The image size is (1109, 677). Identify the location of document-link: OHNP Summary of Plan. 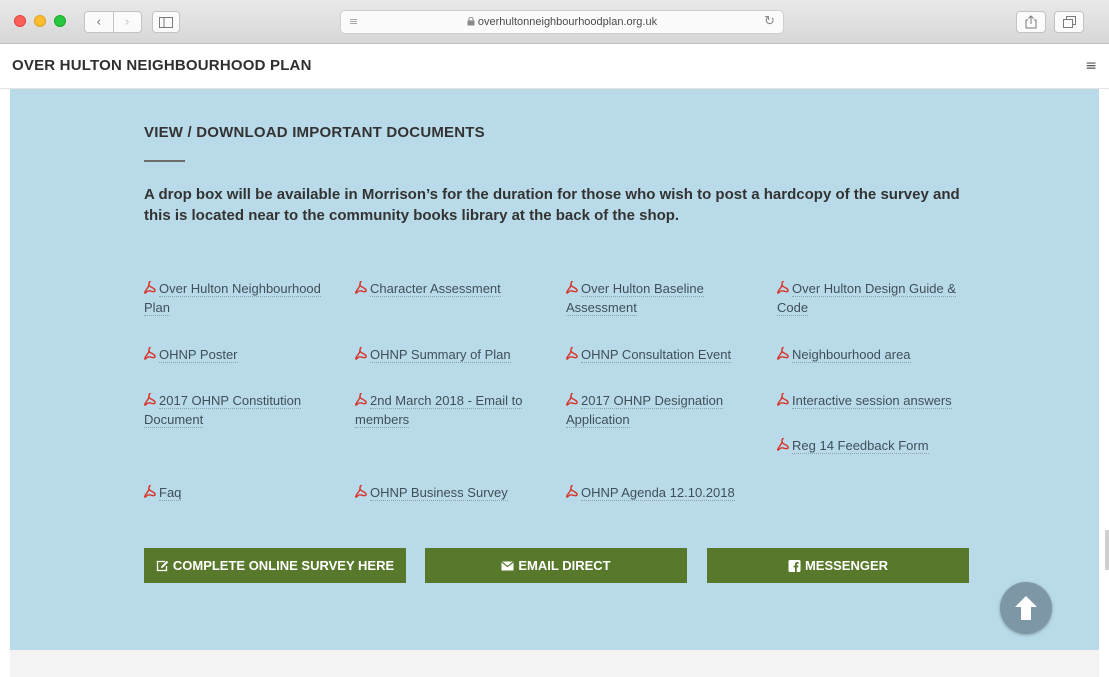
(455, 354).